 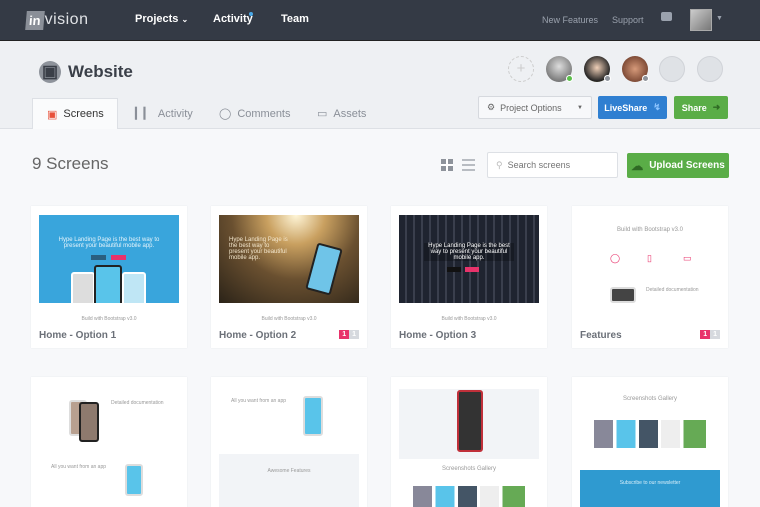 What do you see at coordinates (468, 165) in the screenshot?
I see `list-view-icon` at bounding box center [468, 165].